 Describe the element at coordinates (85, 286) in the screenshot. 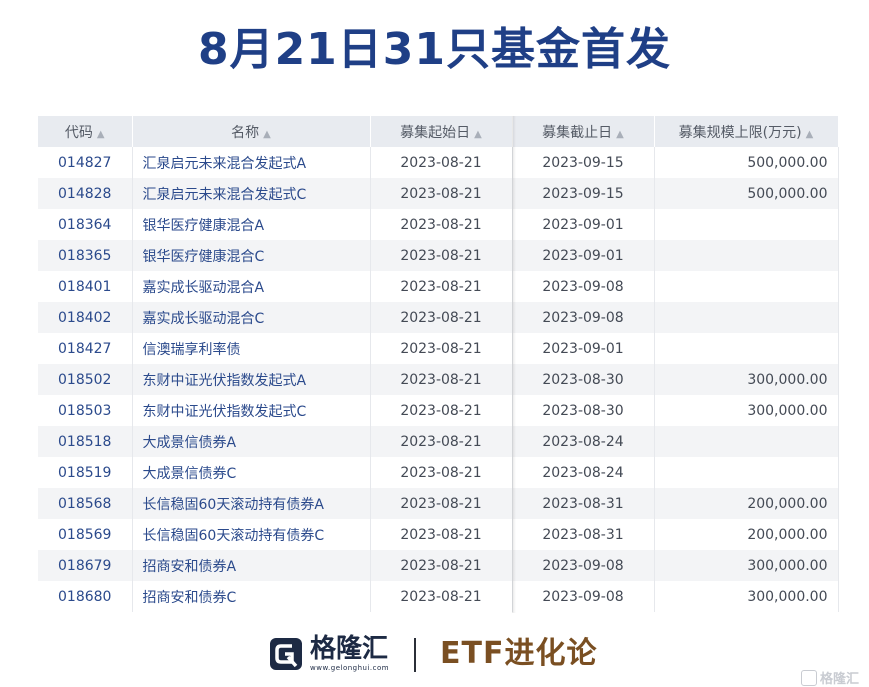

I see `cell-code: 018401` at that location.